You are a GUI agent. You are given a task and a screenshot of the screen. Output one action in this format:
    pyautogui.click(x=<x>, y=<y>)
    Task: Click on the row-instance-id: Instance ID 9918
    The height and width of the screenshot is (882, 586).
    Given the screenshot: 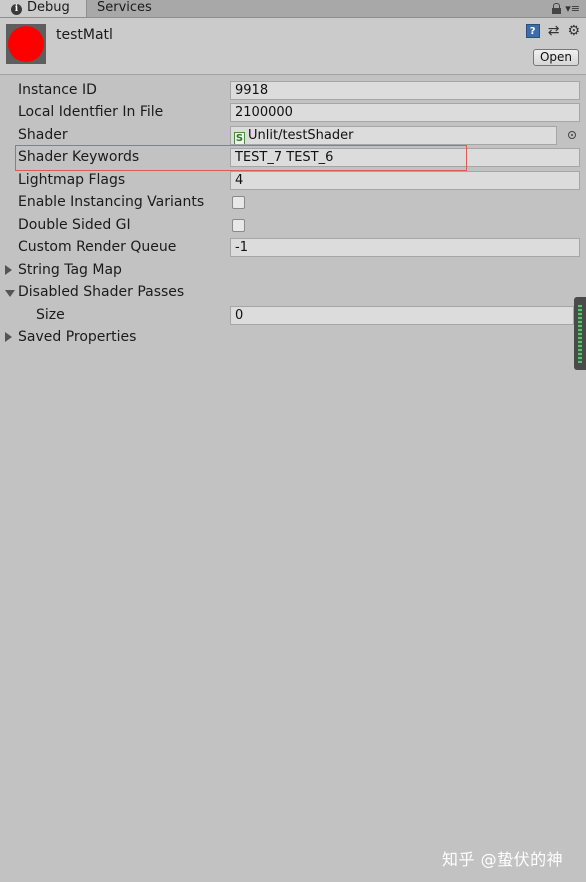 What is the action you would take?
    pyautogui.click(x=293, y=91)
    